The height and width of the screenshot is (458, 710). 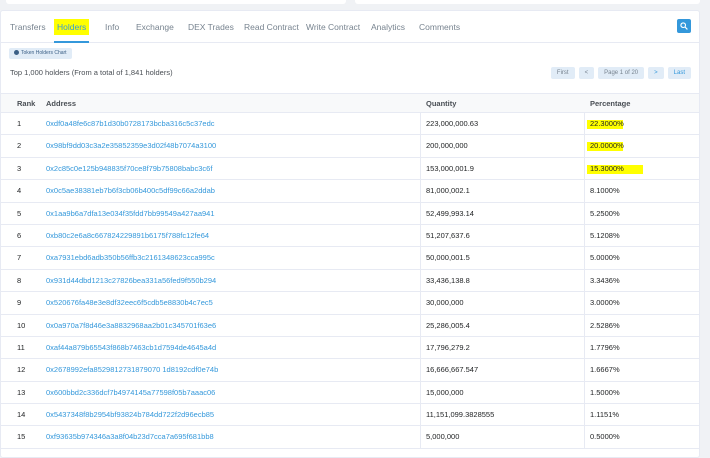 What do you see at coordinates (61, 103) in the screenshot?
I see `column-address: Address` at bounding box center [61, 103].